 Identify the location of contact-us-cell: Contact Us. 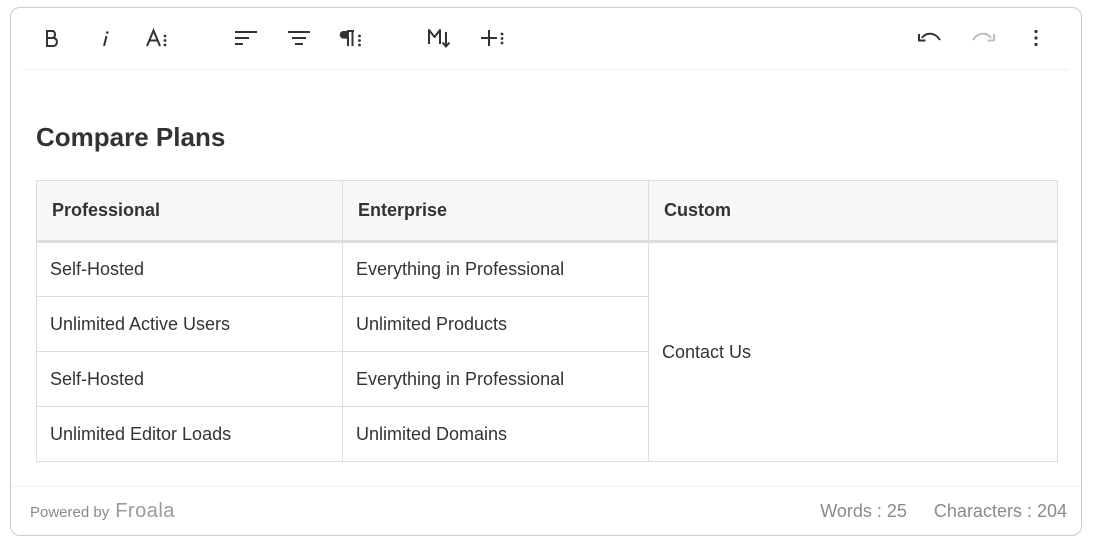
(853, 351).